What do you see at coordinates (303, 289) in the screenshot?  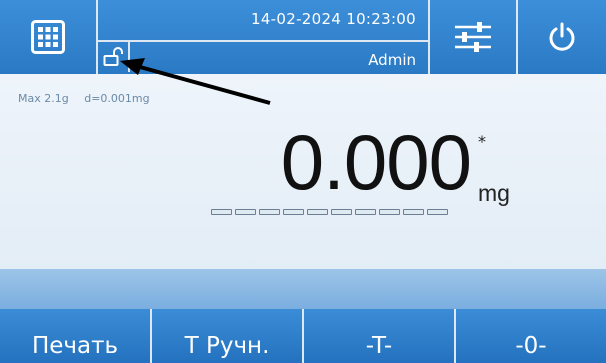 I see `info-band` at bounding box center [303, 289].